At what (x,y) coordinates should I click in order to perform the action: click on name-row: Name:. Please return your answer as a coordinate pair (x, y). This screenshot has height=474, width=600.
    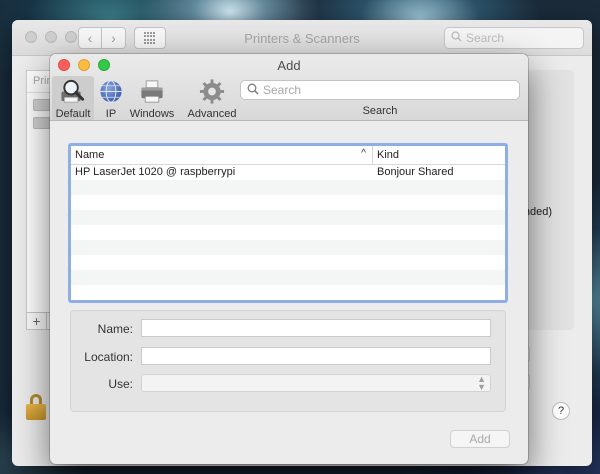
    Looking at the image, I should click on (288, 329).